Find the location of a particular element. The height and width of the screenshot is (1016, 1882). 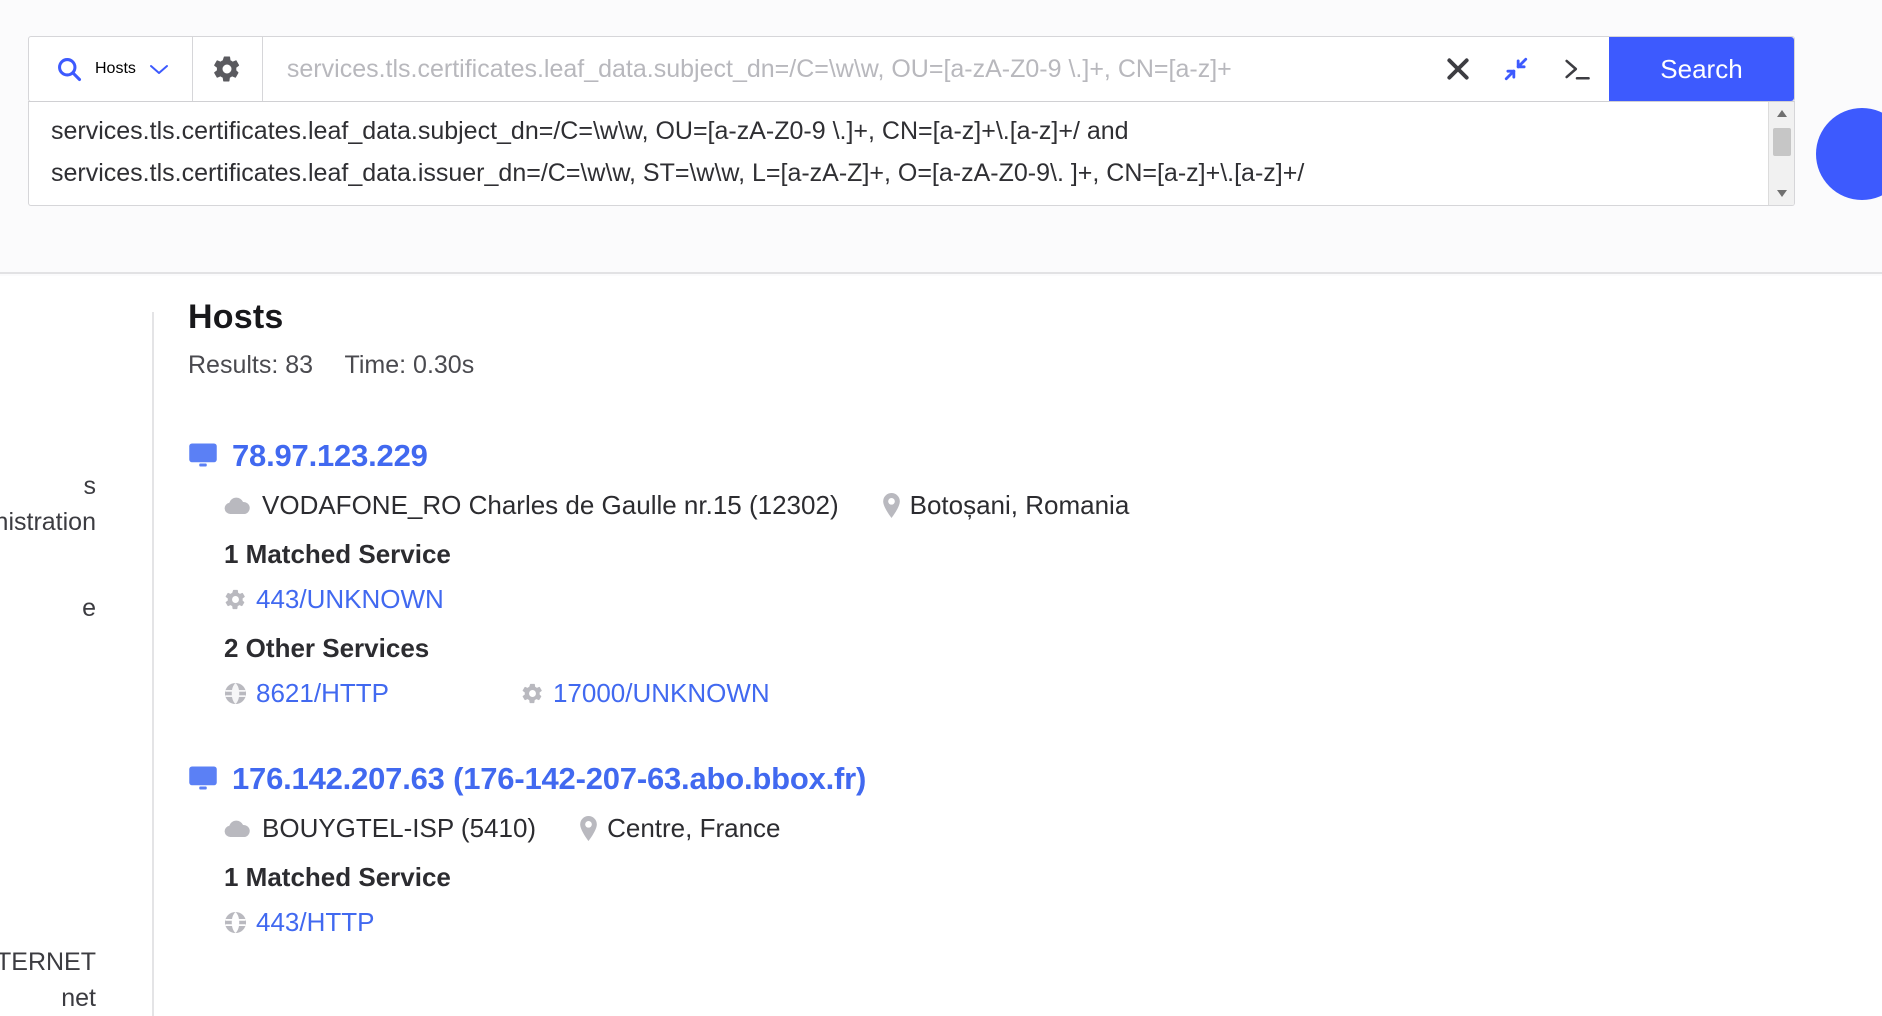

collapse-query-button is located at coordinates (1516, 69).